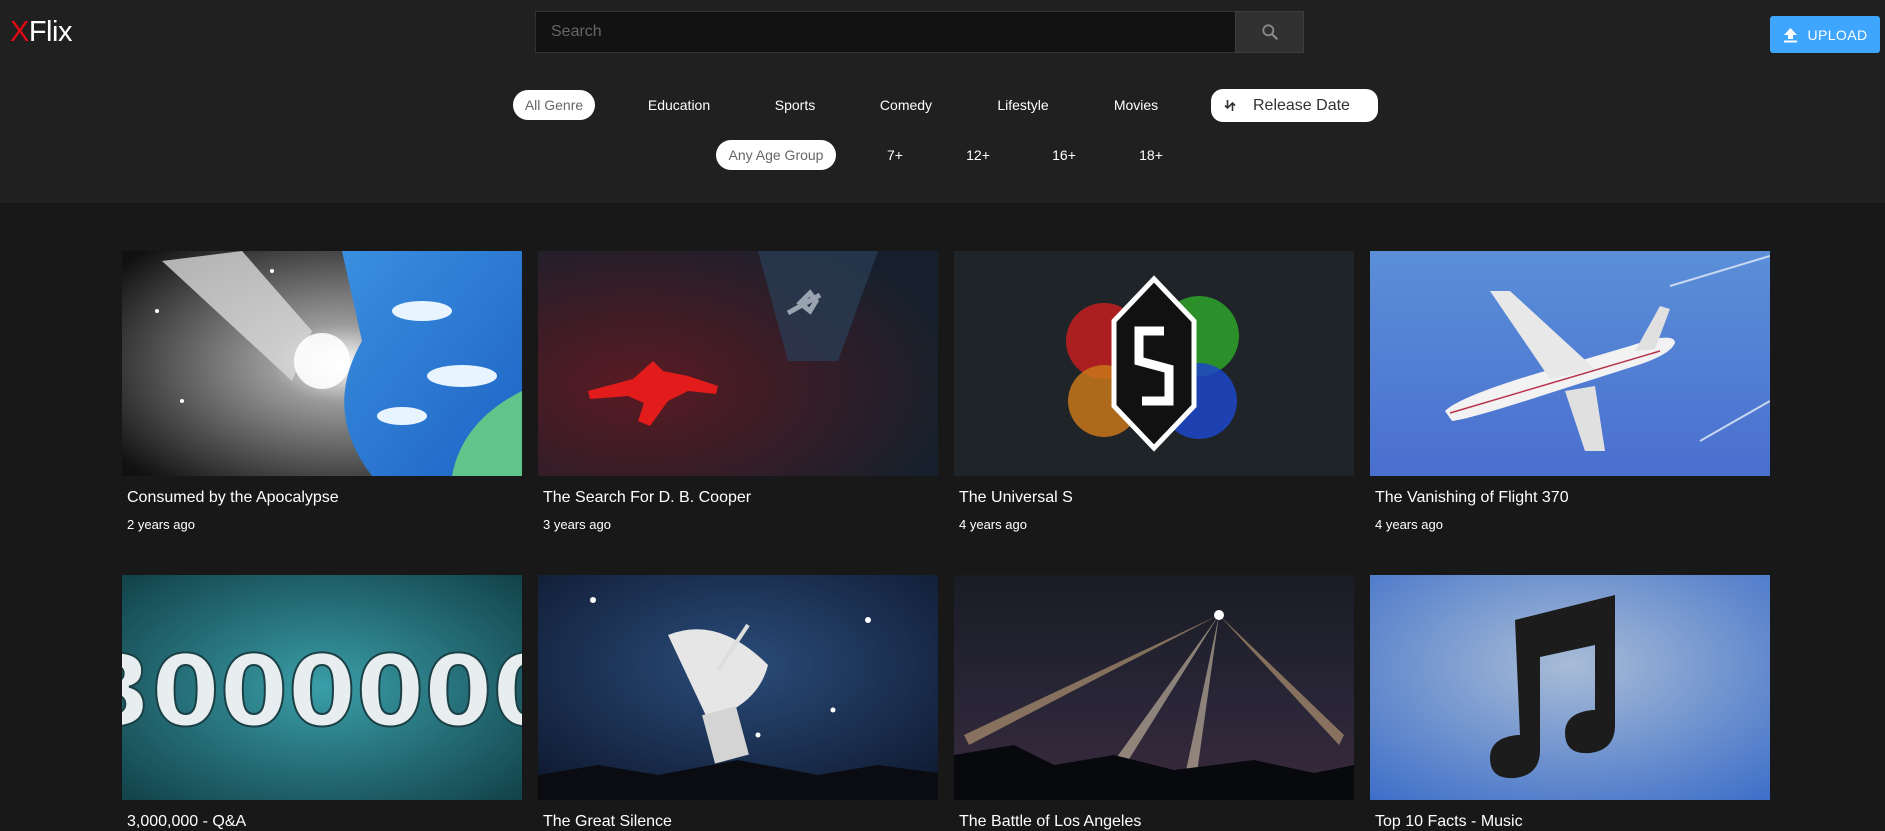 This screenshot has width=1885, height=831. I want to click on video-title: The Universal S, so click(1016, 498).